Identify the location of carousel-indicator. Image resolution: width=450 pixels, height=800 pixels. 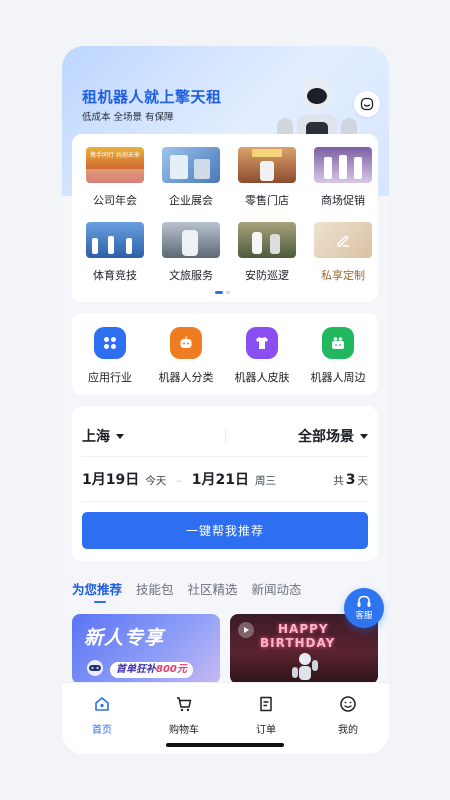
(222, 292).